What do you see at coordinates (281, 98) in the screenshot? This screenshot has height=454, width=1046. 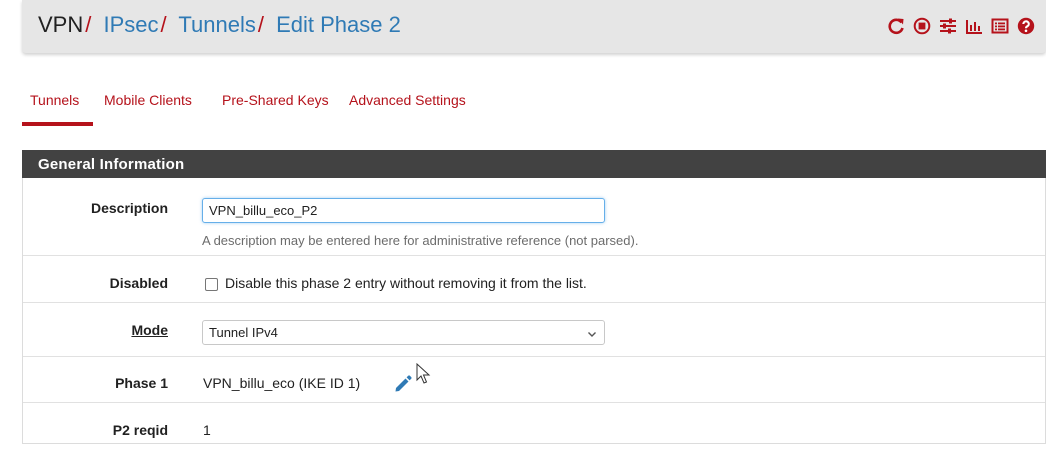 I see `tab-pre-shared-keys: Pre-Shared Keys` at bounding box center [281, 98].